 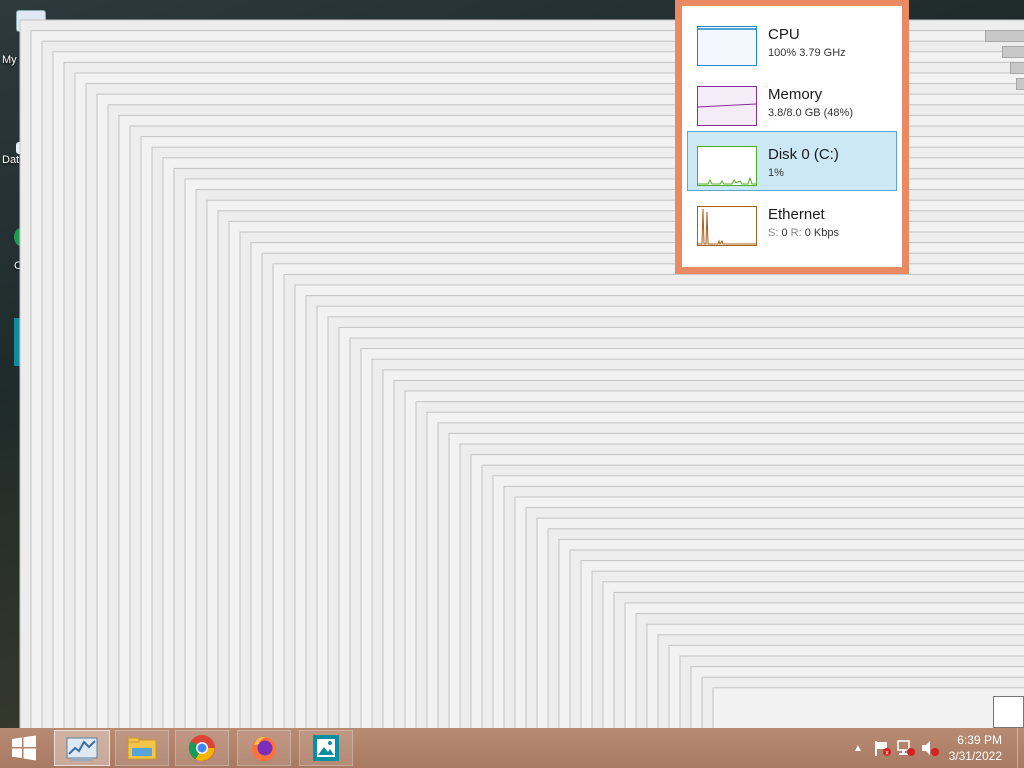 I want to click on perf-item-ethernet: Ethernet S: 0 R: 0 Kbps, so click(x=792, y=221).